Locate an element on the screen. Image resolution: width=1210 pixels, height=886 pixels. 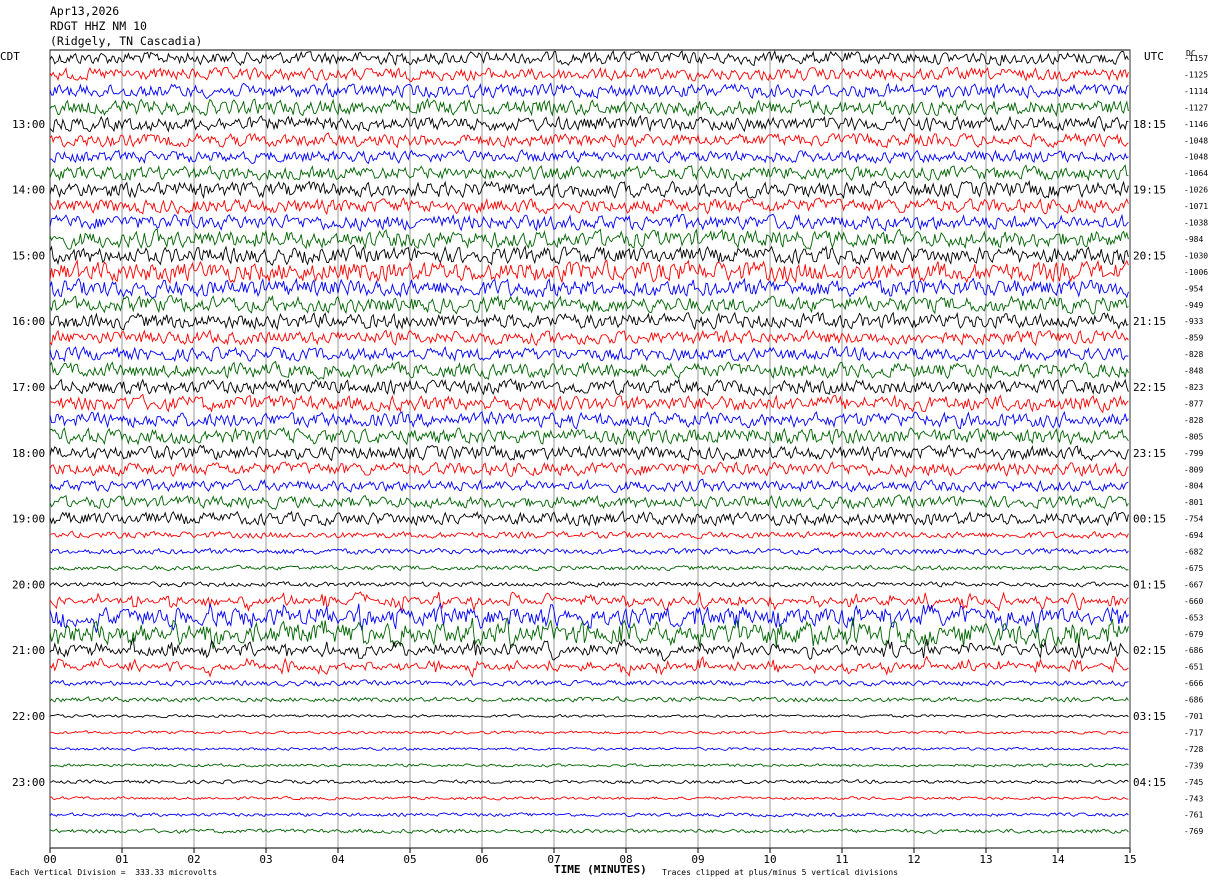
dc-offset-label: -805 is located at coordinates (1193, 436).